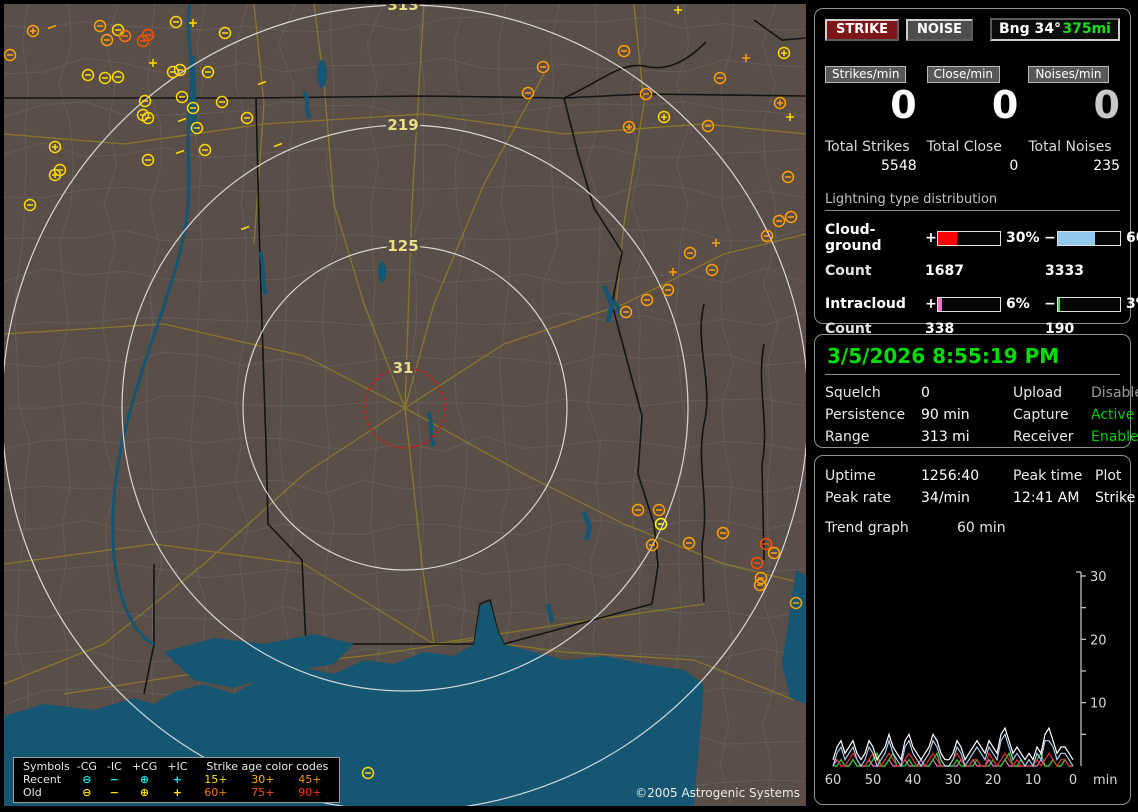 The height and width of the screenshot is (812, 1138). What do you see at coordinates (899, 166) in the screenshot?
I see `total-strikes-value: 5548` at bounding box center [899, 166].